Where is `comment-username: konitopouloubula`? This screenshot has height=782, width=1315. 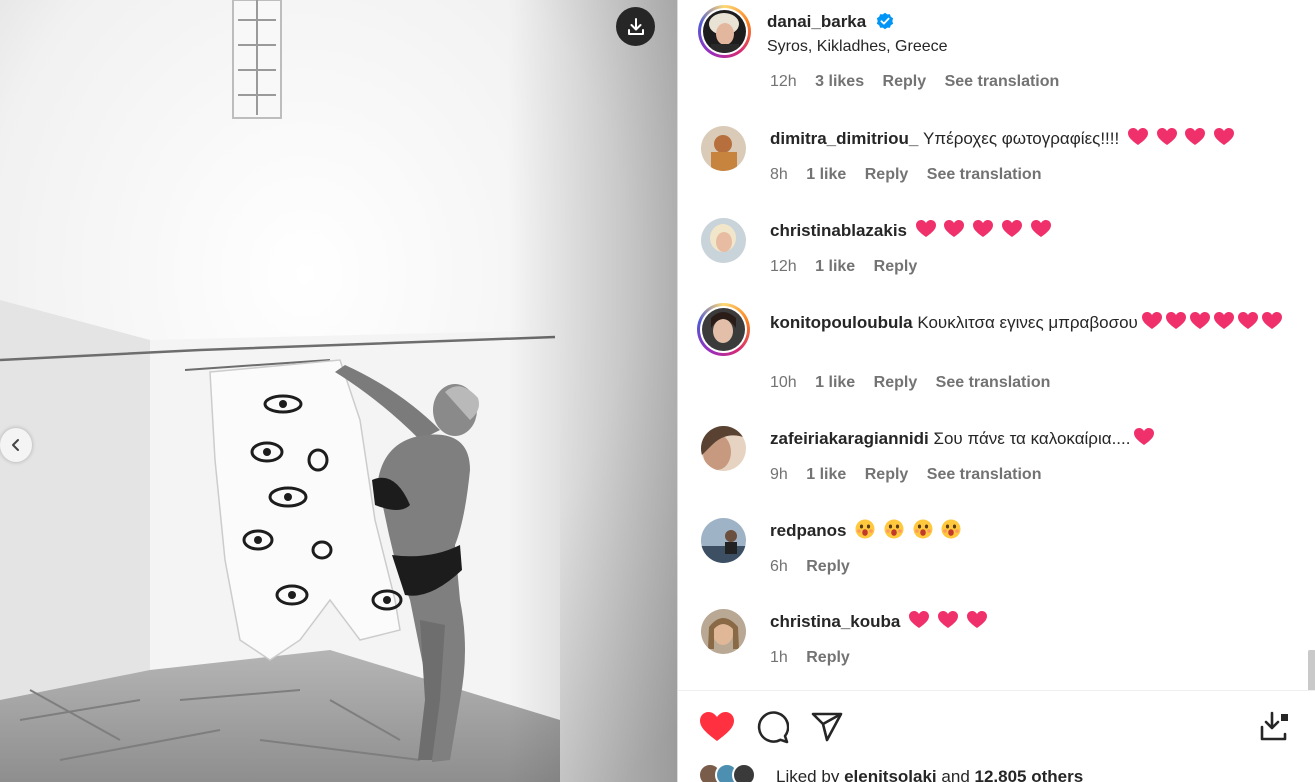 comment-username: konitopouloubula is located at coordinates (841, 322).